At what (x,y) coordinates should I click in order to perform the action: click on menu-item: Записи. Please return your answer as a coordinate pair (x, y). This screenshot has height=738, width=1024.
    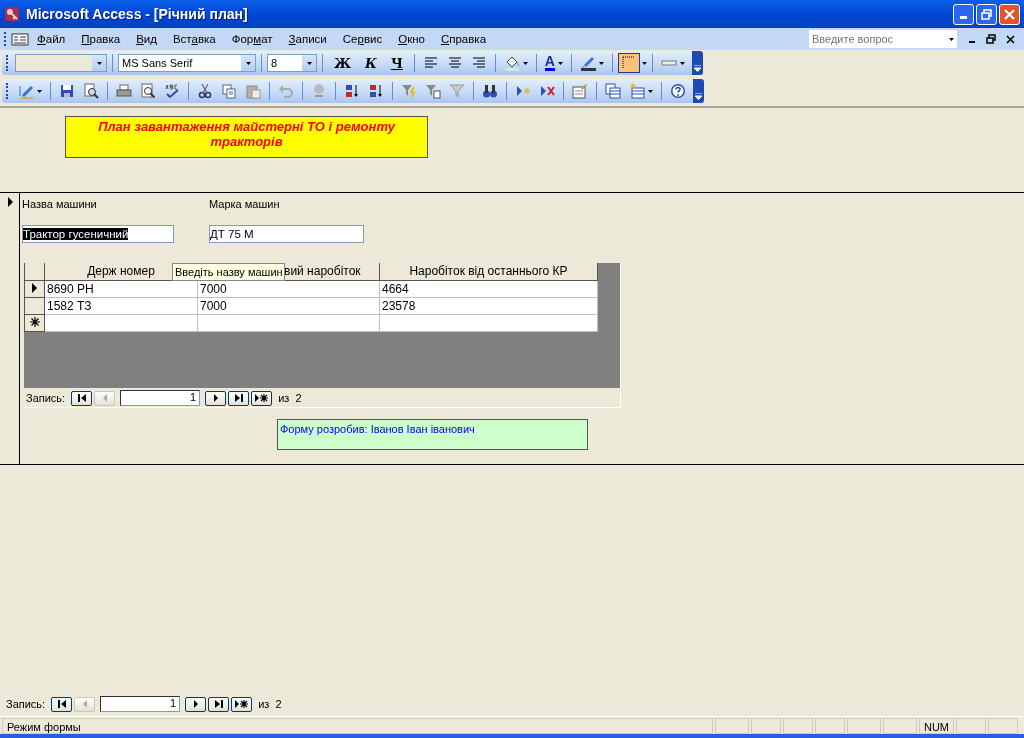
    Looking at the image, I should click on (307, 39).